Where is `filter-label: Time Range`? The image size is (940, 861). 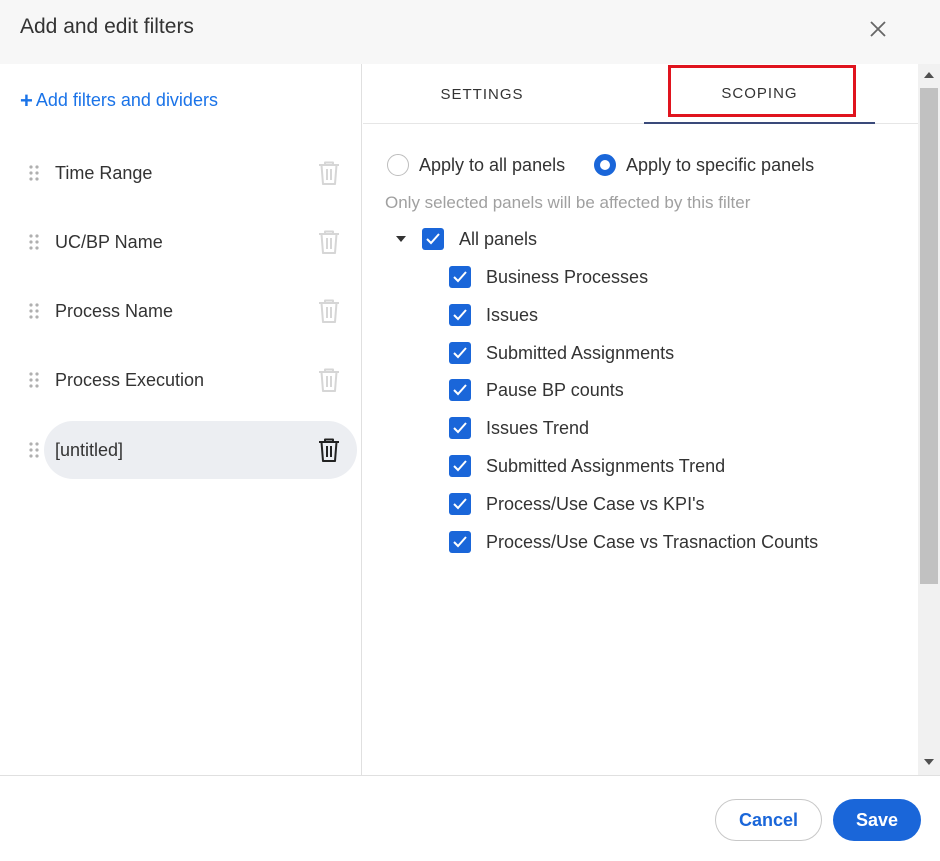 filter-label: Time Range is located at coordinates (104, 172).